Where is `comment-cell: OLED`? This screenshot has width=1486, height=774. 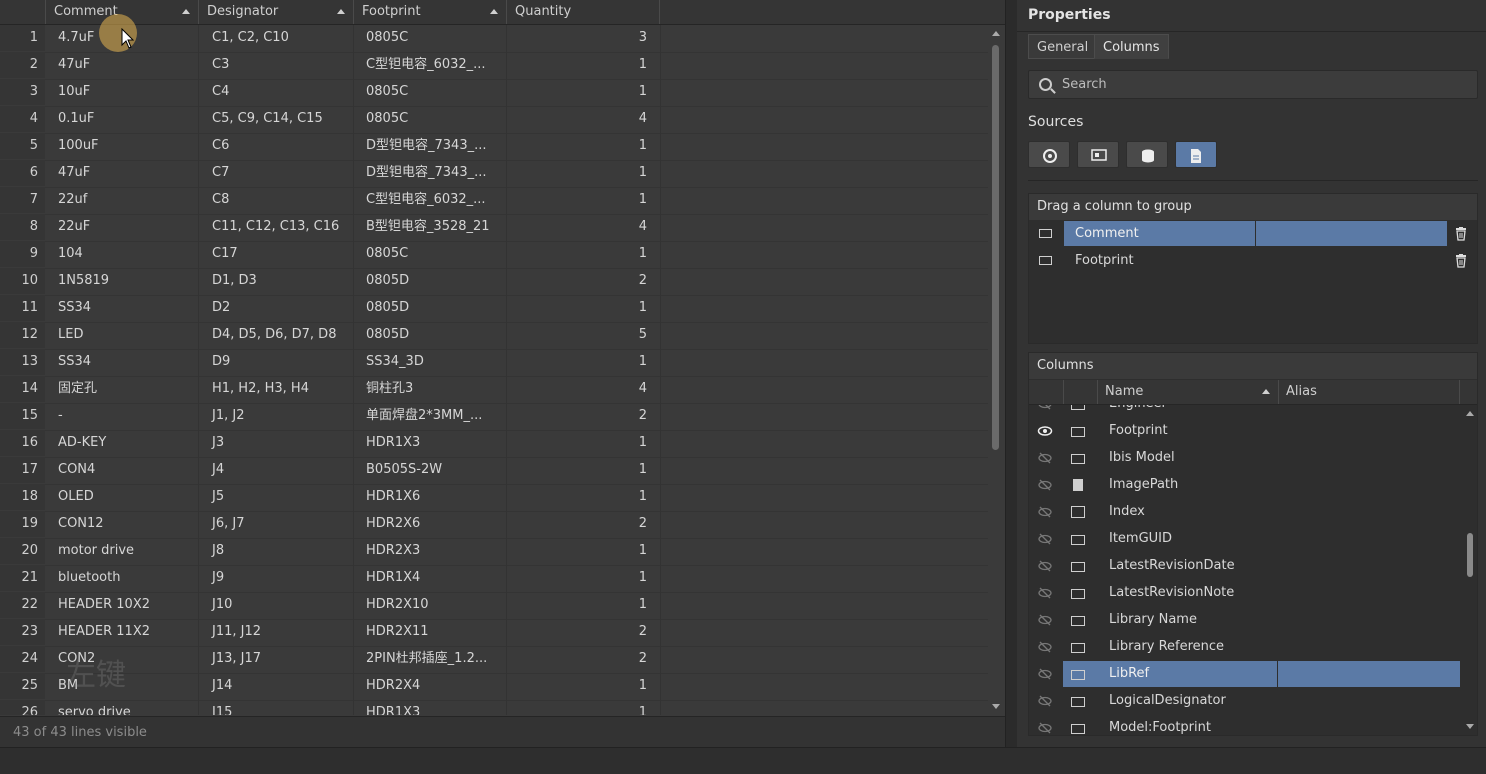
comment-cell: OLED is located at coordinates (76, 496).